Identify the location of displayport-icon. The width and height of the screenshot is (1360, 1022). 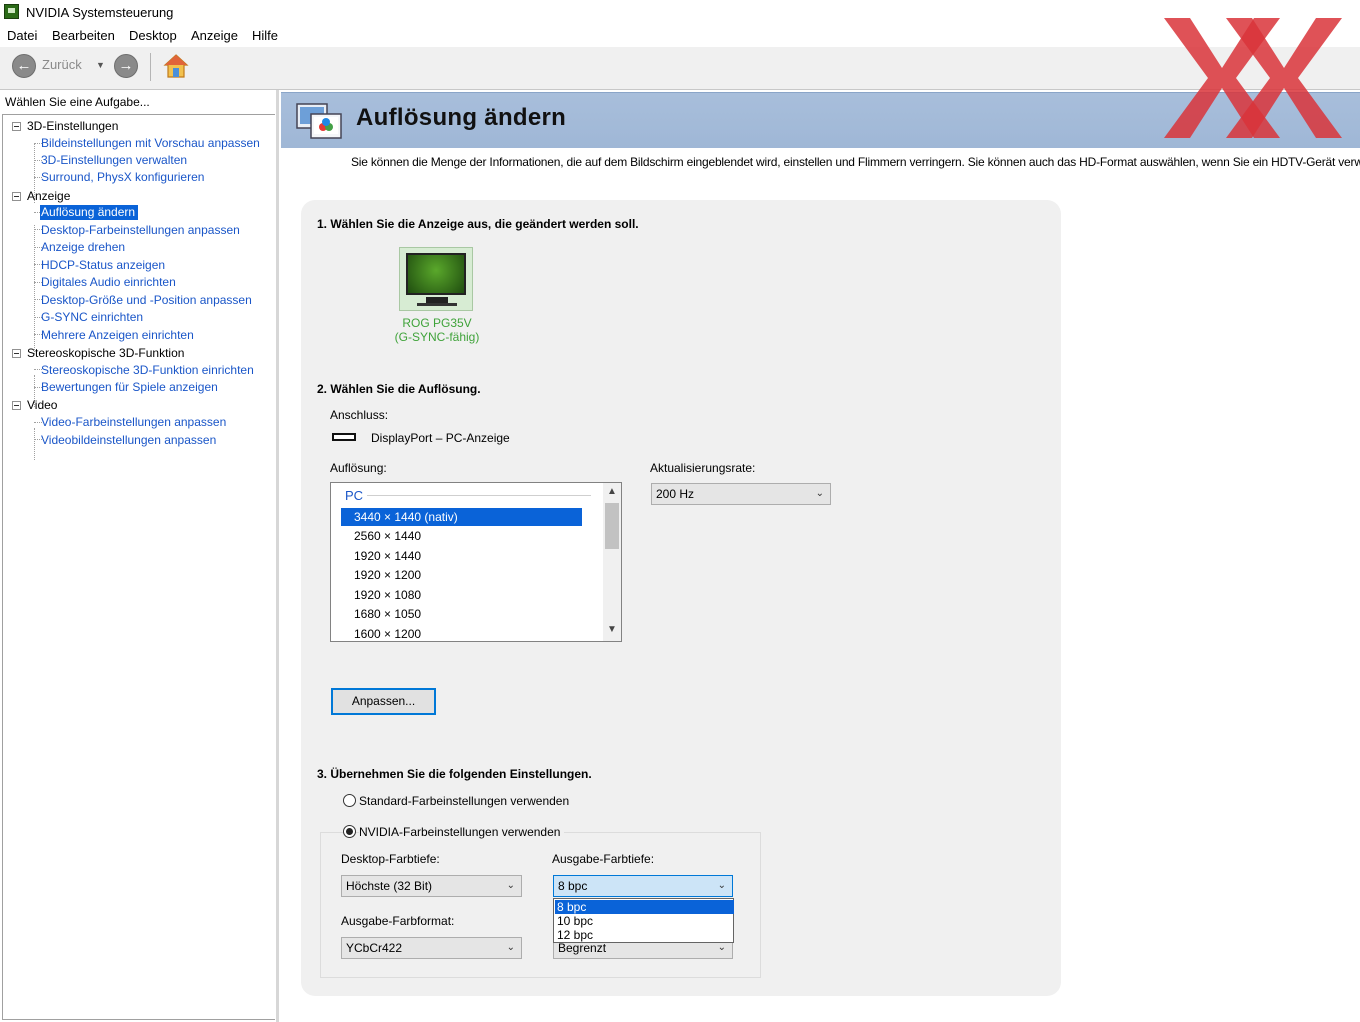
(344, 437).